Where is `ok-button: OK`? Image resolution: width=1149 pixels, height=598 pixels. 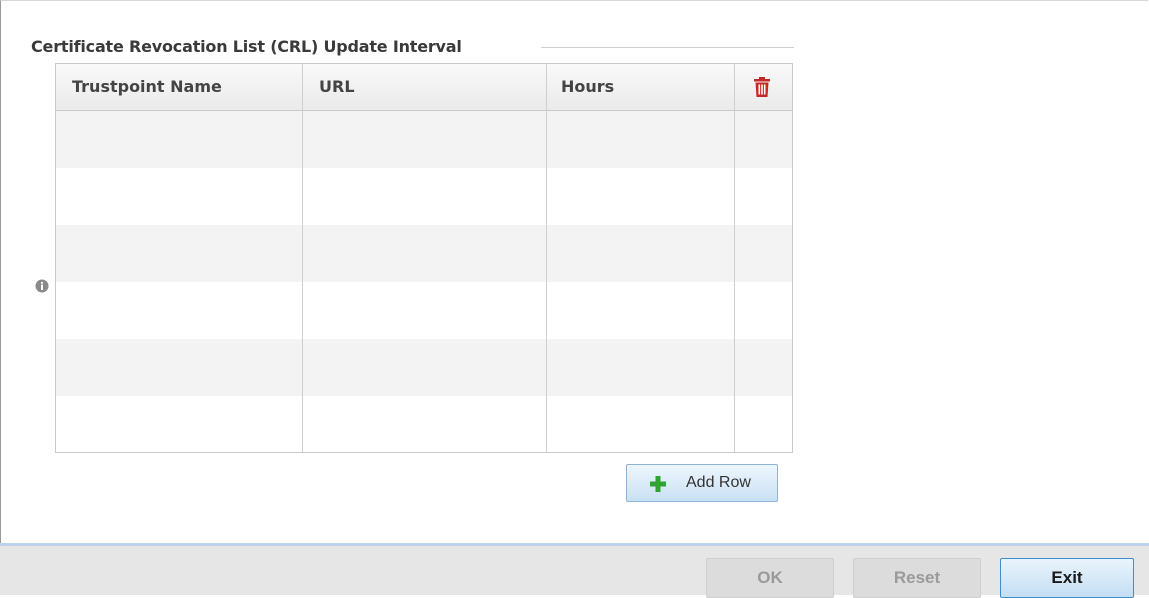
ok-button: OK is located at coordinates (770, 578).